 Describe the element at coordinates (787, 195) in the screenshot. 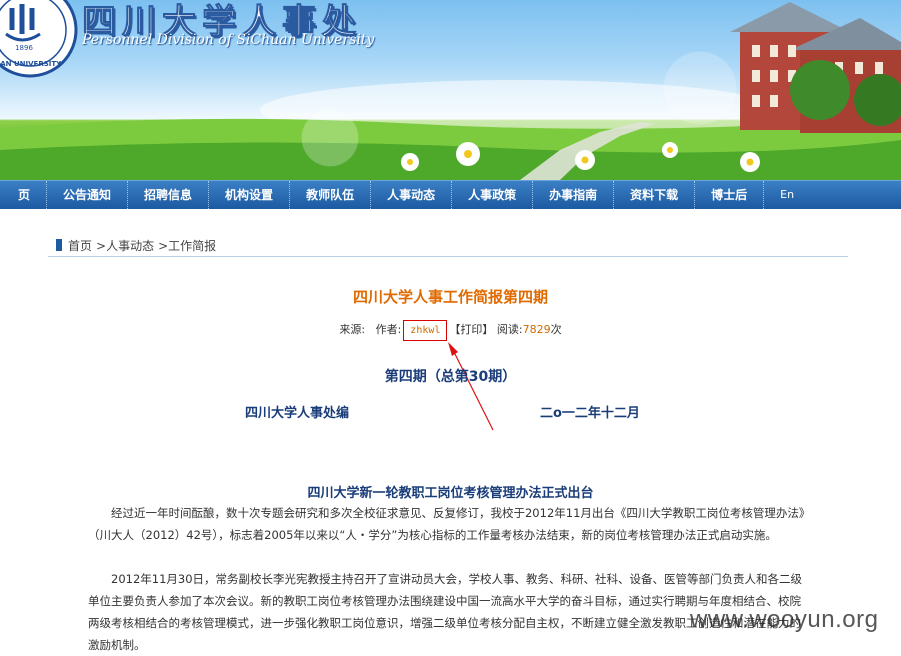

I see `nav-item-english: En` at that location.